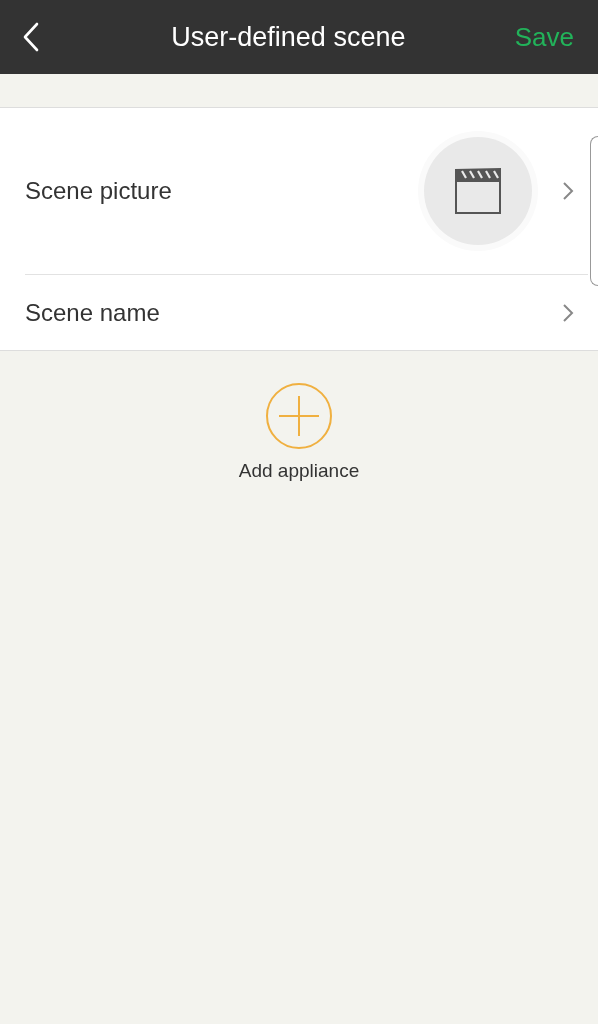 The height and width of the screenshot is (1024, 598). I want to click on add-button, so click(299, 416).